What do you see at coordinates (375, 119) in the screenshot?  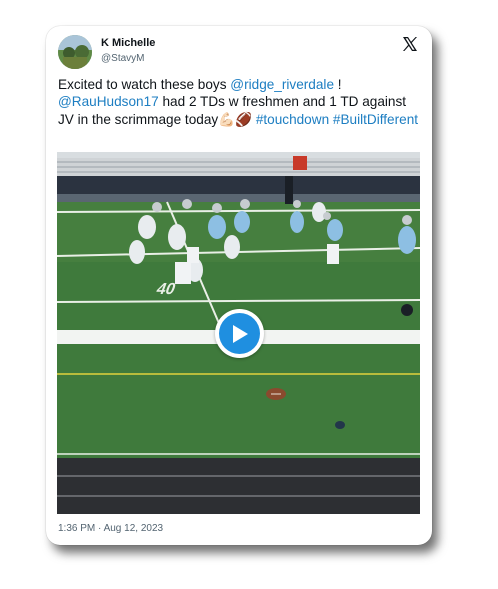 I see `hashtag-link: #BuiltDifferent` at bounding box center [375, 119].